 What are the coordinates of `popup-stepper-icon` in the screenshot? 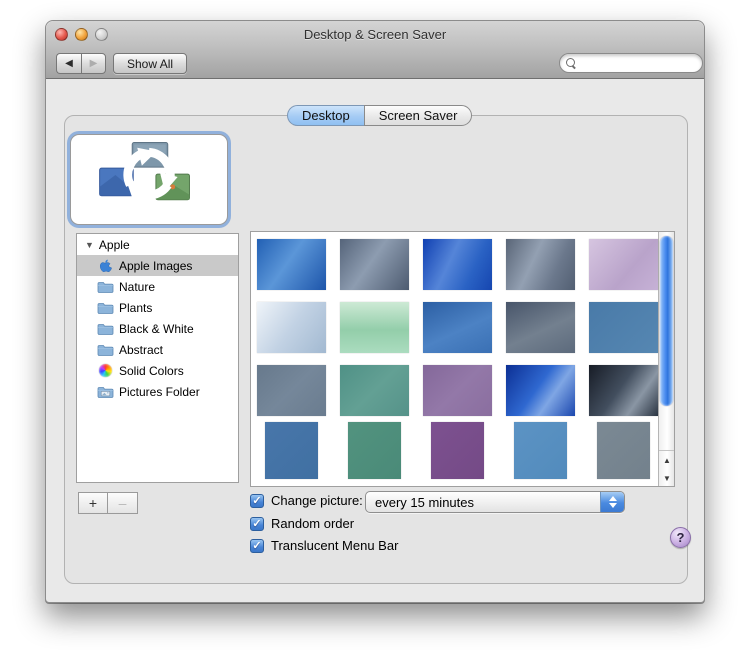 It's located at (612, 502).